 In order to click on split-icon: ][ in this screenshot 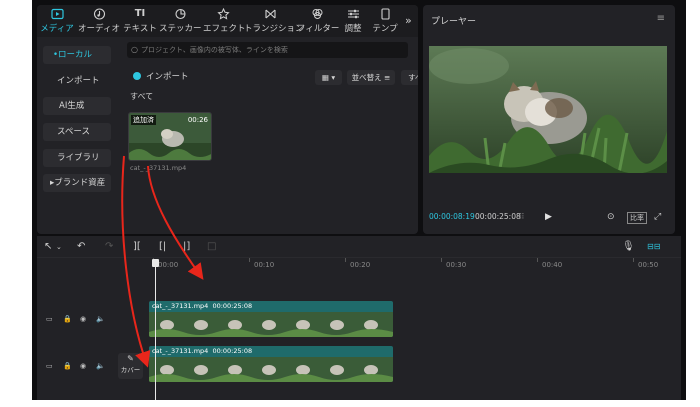, I will do `click(137, 247)`.